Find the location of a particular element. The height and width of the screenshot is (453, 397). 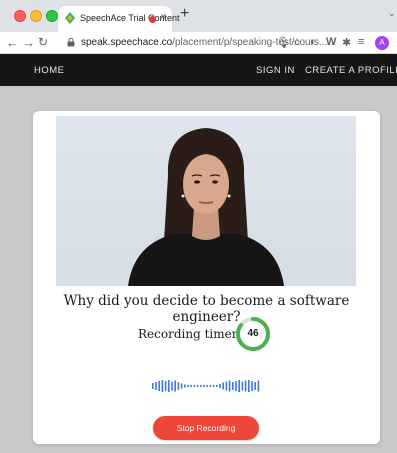

tab-close-icon: × is located at coordinates (163, 17).